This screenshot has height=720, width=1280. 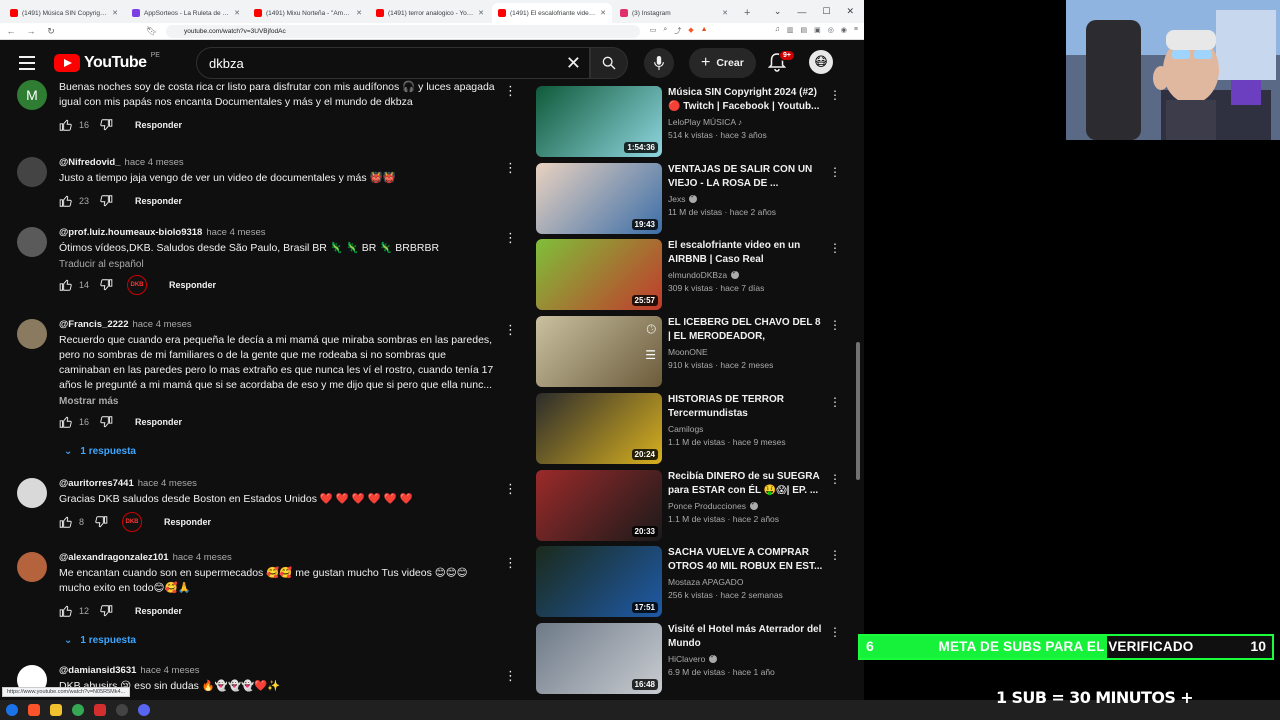 I want to click on back-icon: ←, so click(x=11, y=31).